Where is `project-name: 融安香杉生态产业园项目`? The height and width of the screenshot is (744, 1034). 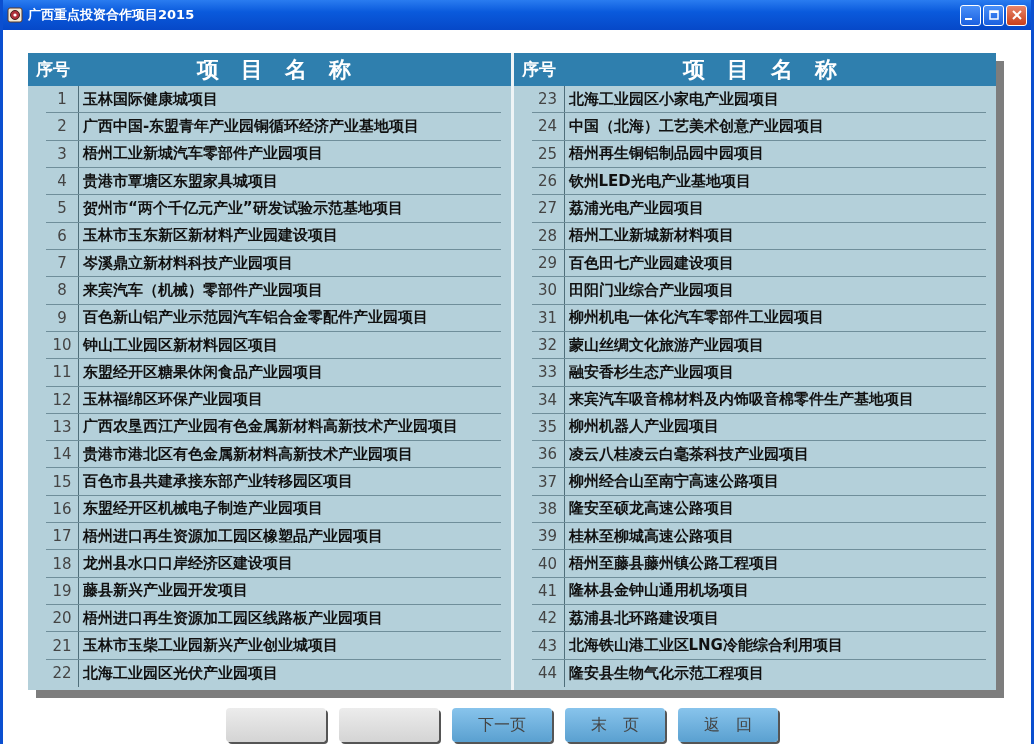
project-name: 融安香杉生态产业园项目 is located at coordinates (775, 372).